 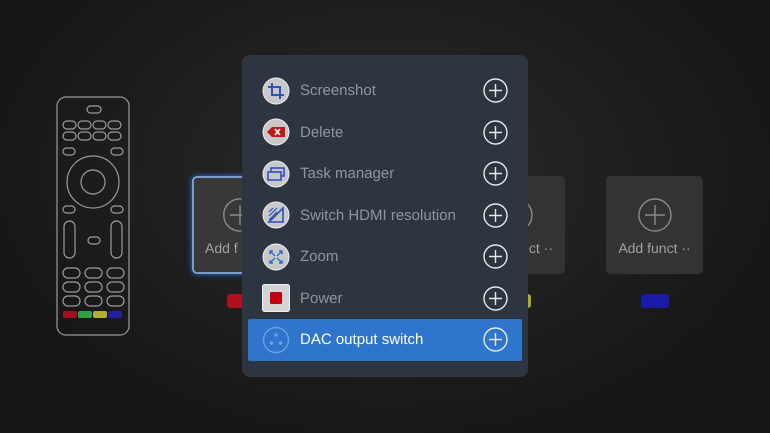 What do you see at coordinates (276, 215) in the screenshot?
I see `resolution-icon` at bounding box center [276, 215].